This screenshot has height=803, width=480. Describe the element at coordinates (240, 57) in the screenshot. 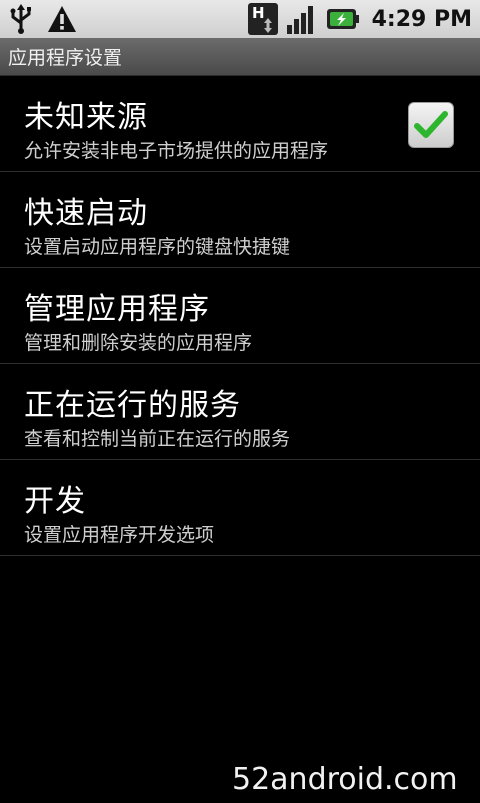

I see `title-bar: 应用程序设置` at that location.